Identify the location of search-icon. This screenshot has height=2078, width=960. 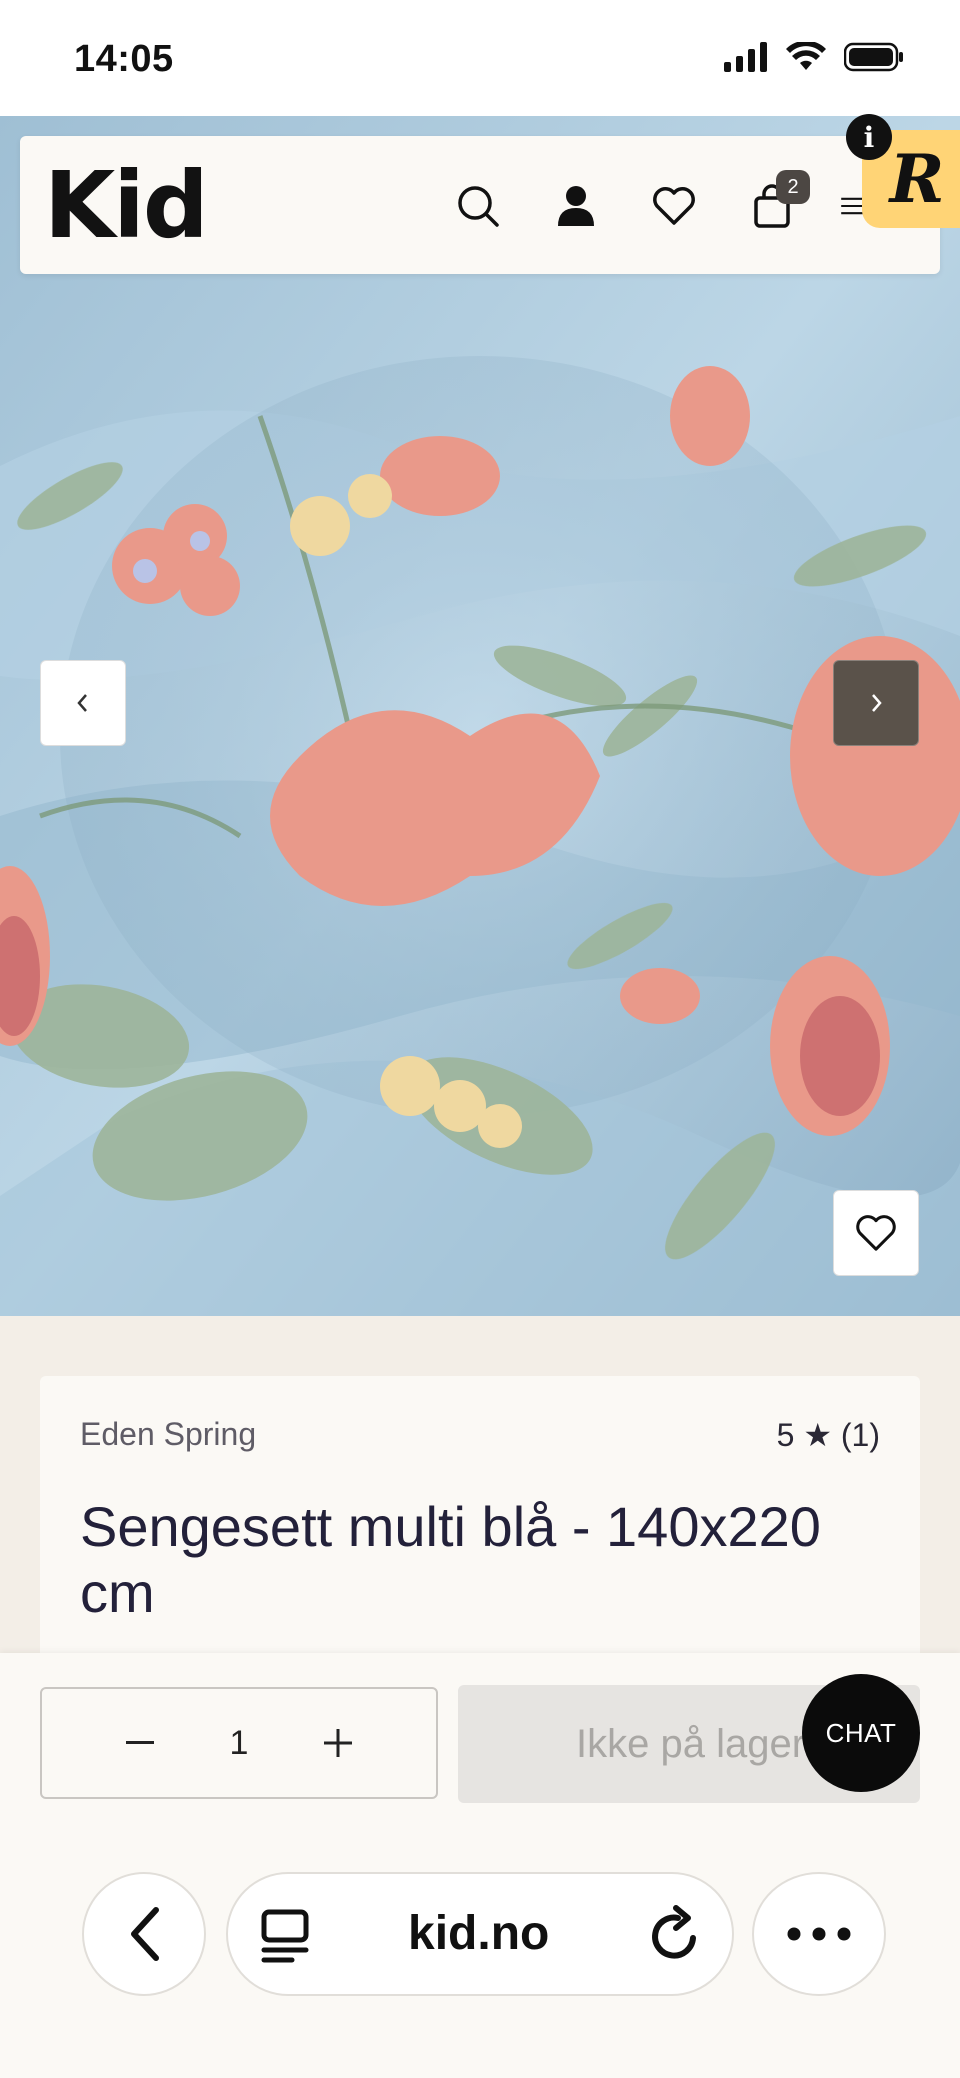
(478, 206).